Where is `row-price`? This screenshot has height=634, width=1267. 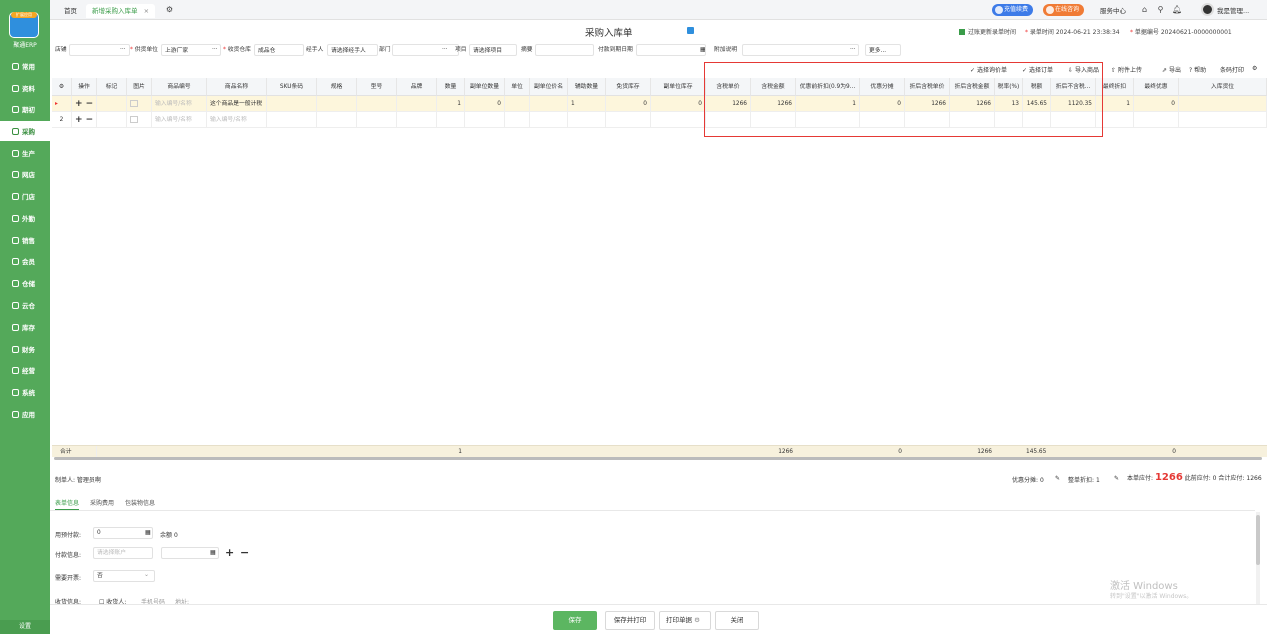
row-price is located at coordinates (728, 120).